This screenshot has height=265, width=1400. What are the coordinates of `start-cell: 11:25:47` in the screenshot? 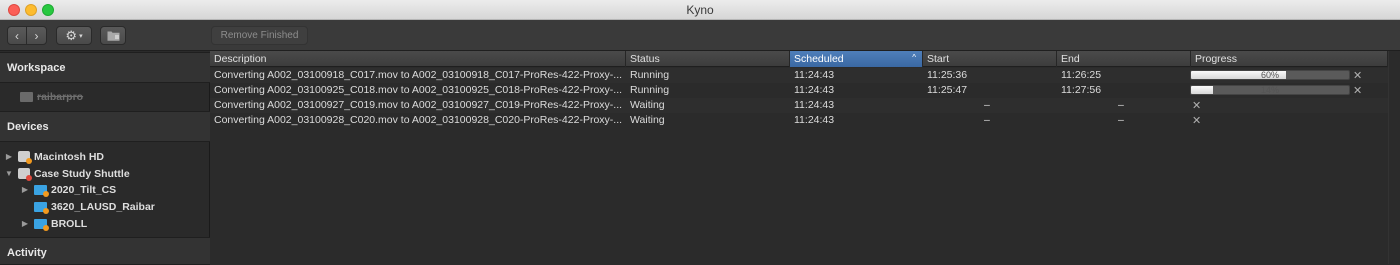 It's located at (947, 90).